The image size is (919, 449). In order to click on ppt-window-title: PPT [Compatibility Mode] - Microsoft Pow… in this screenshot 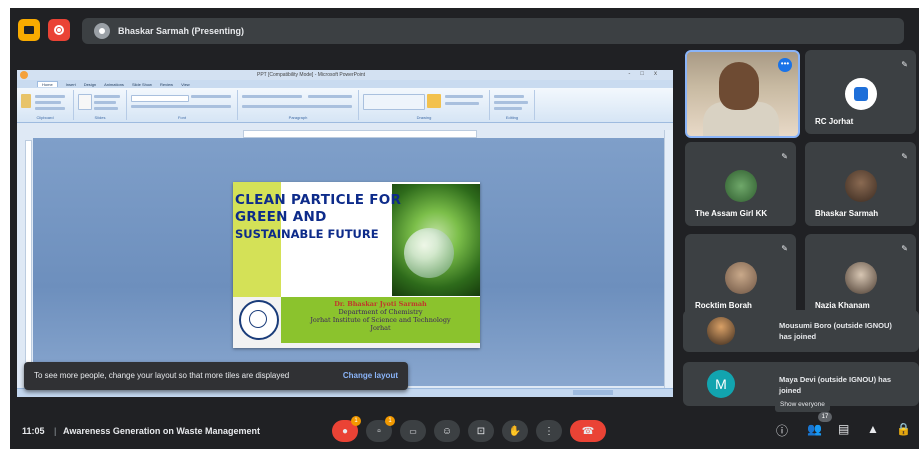, I will do `click(311, 75)`.